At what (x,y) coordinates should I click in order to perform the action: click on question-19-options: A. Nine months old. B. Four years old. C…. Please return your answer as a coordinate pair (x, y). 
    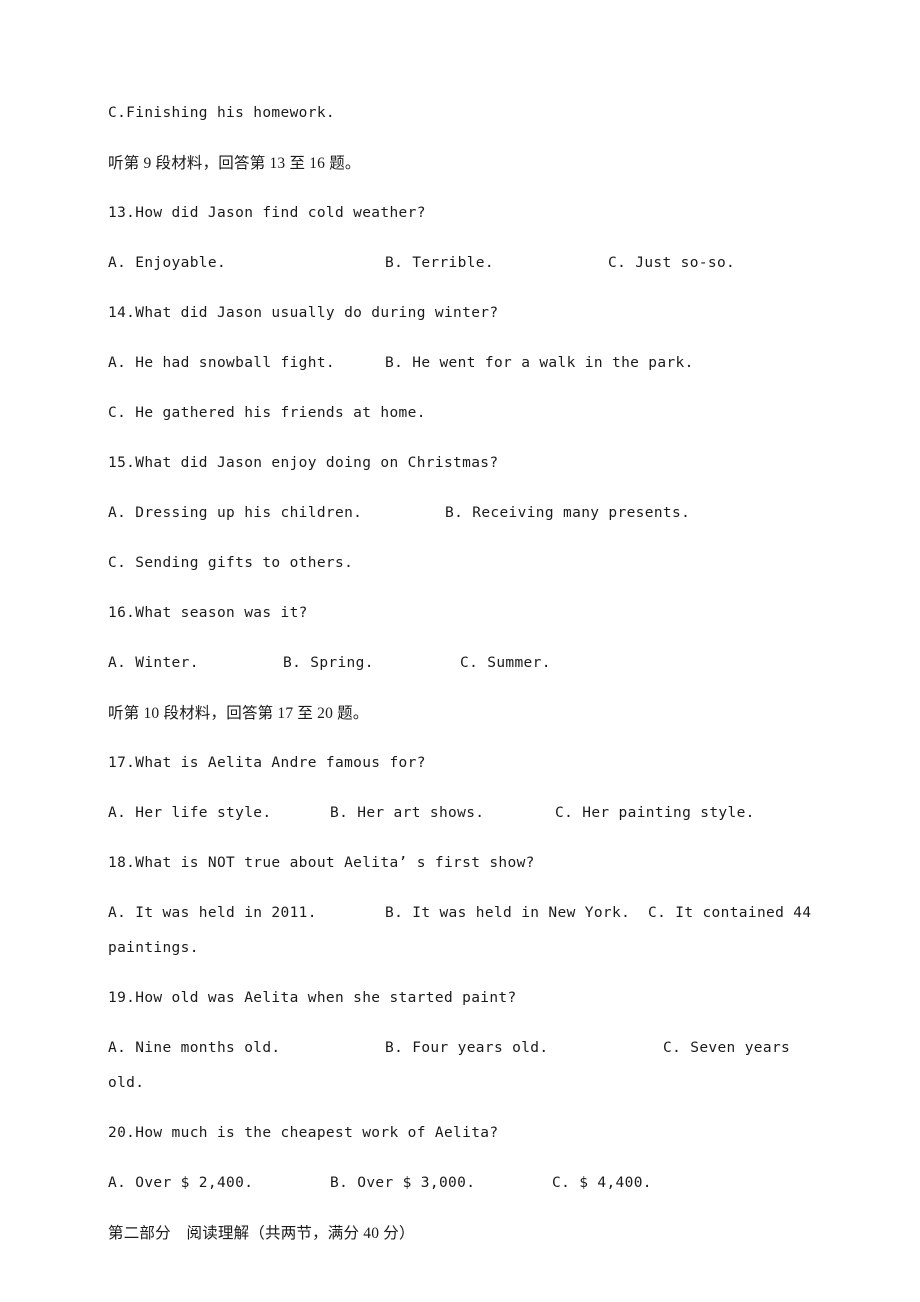
    Looking at the image, I should click on (461, 1050).